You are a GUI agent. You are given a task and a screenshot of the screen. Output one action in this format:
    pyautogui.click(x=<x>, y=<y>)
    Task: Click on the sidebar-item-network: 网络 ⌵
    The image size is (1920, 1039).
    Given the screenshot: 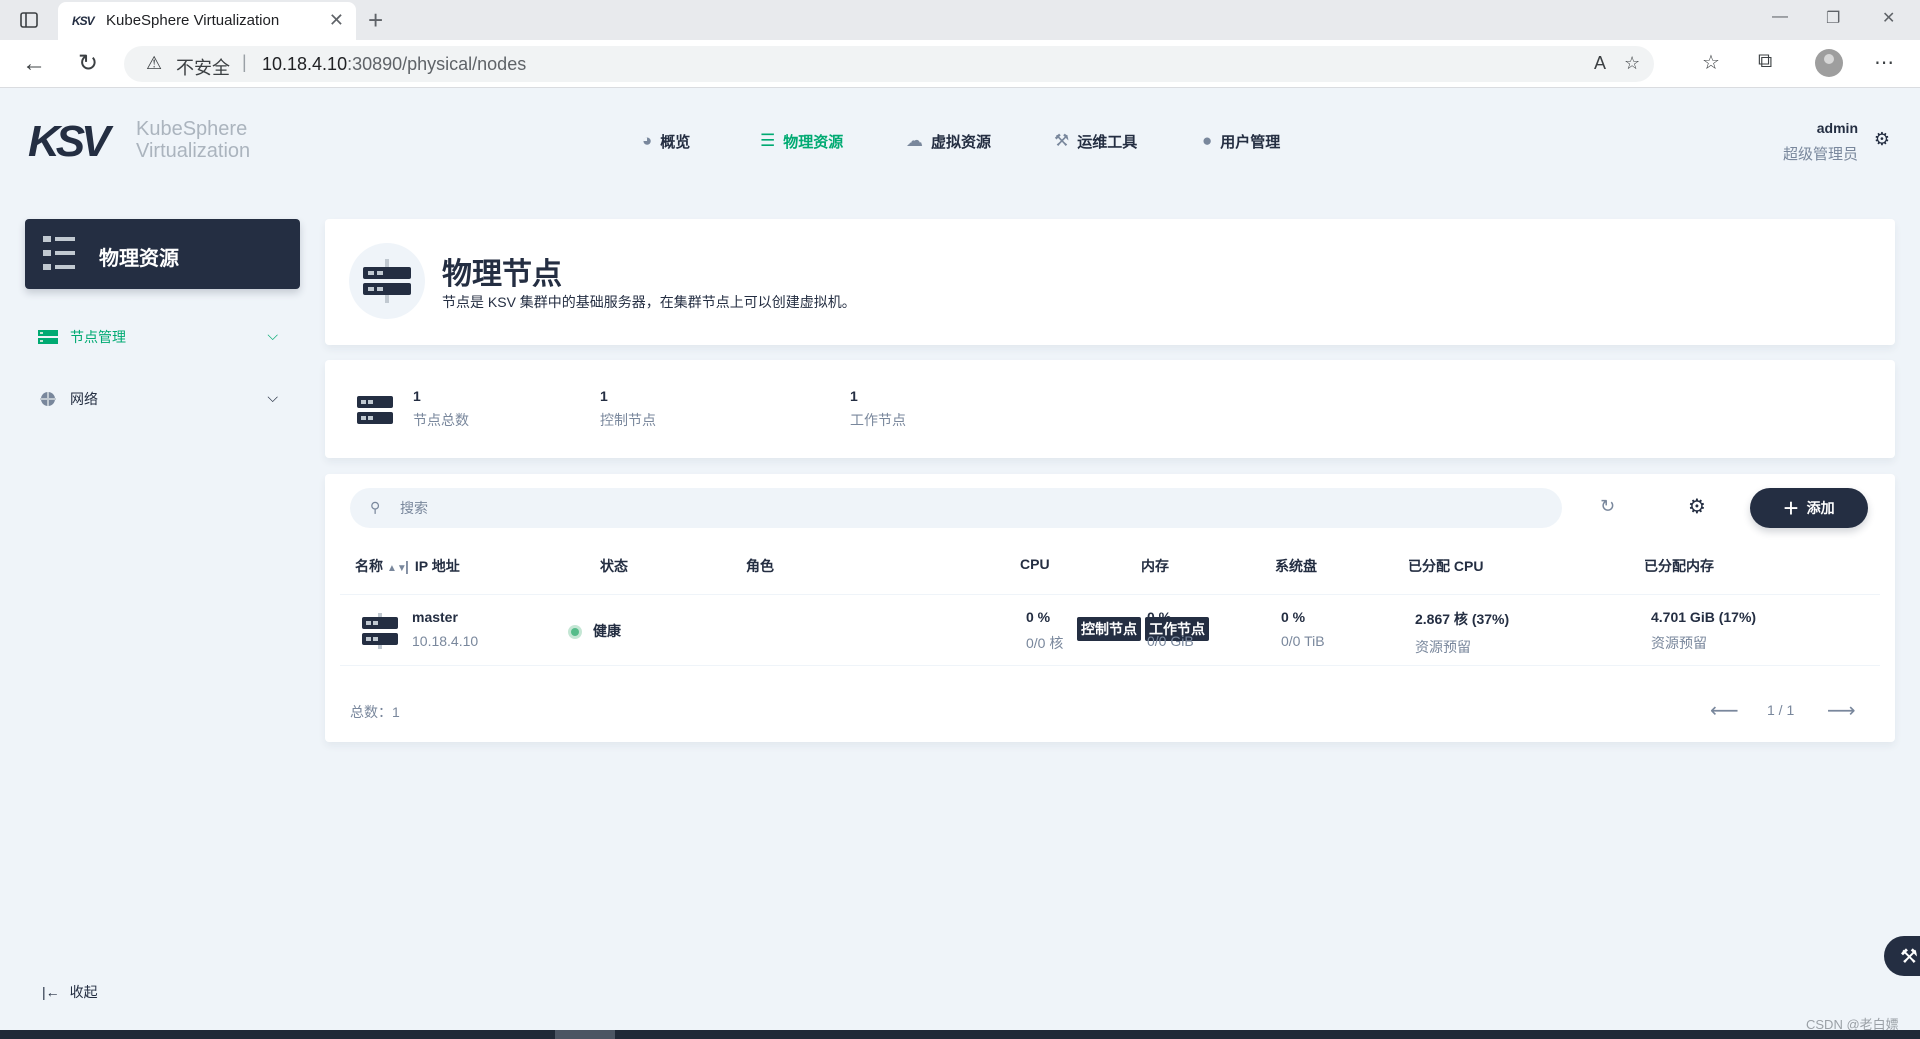 What is the action you would take?
    pyautogui.click(x=164, y=399)
    